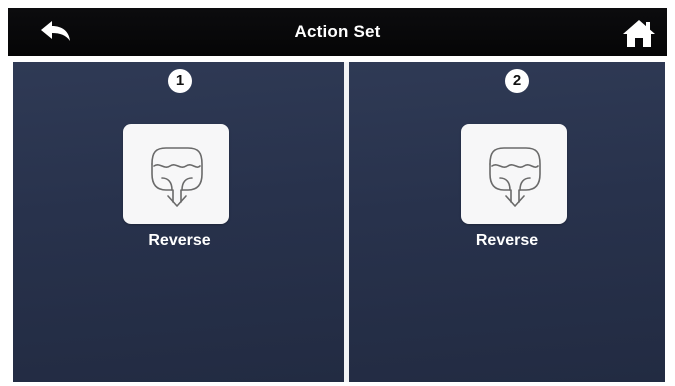  I want to click on home-button, so click(639, 33).